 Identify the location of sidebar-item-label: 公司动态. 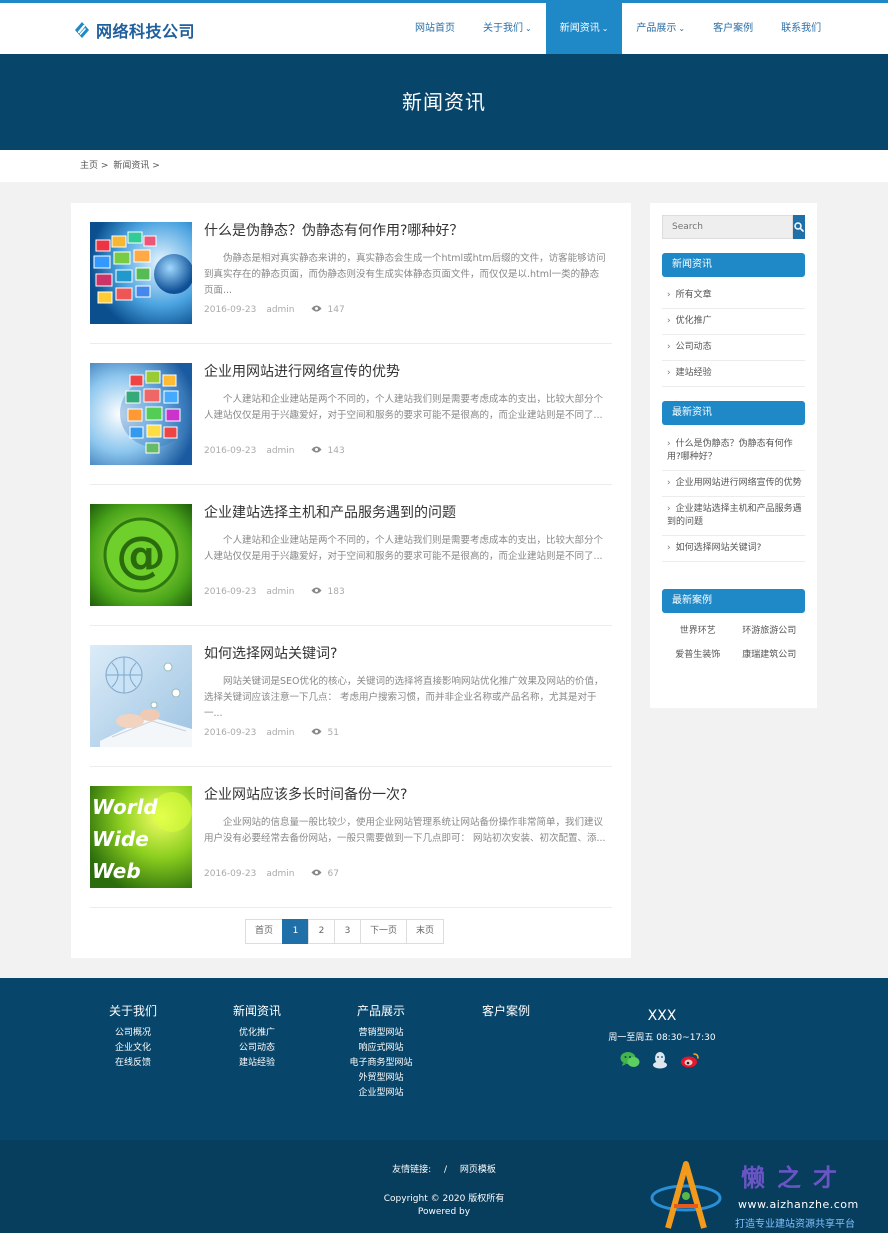
(693, 347).